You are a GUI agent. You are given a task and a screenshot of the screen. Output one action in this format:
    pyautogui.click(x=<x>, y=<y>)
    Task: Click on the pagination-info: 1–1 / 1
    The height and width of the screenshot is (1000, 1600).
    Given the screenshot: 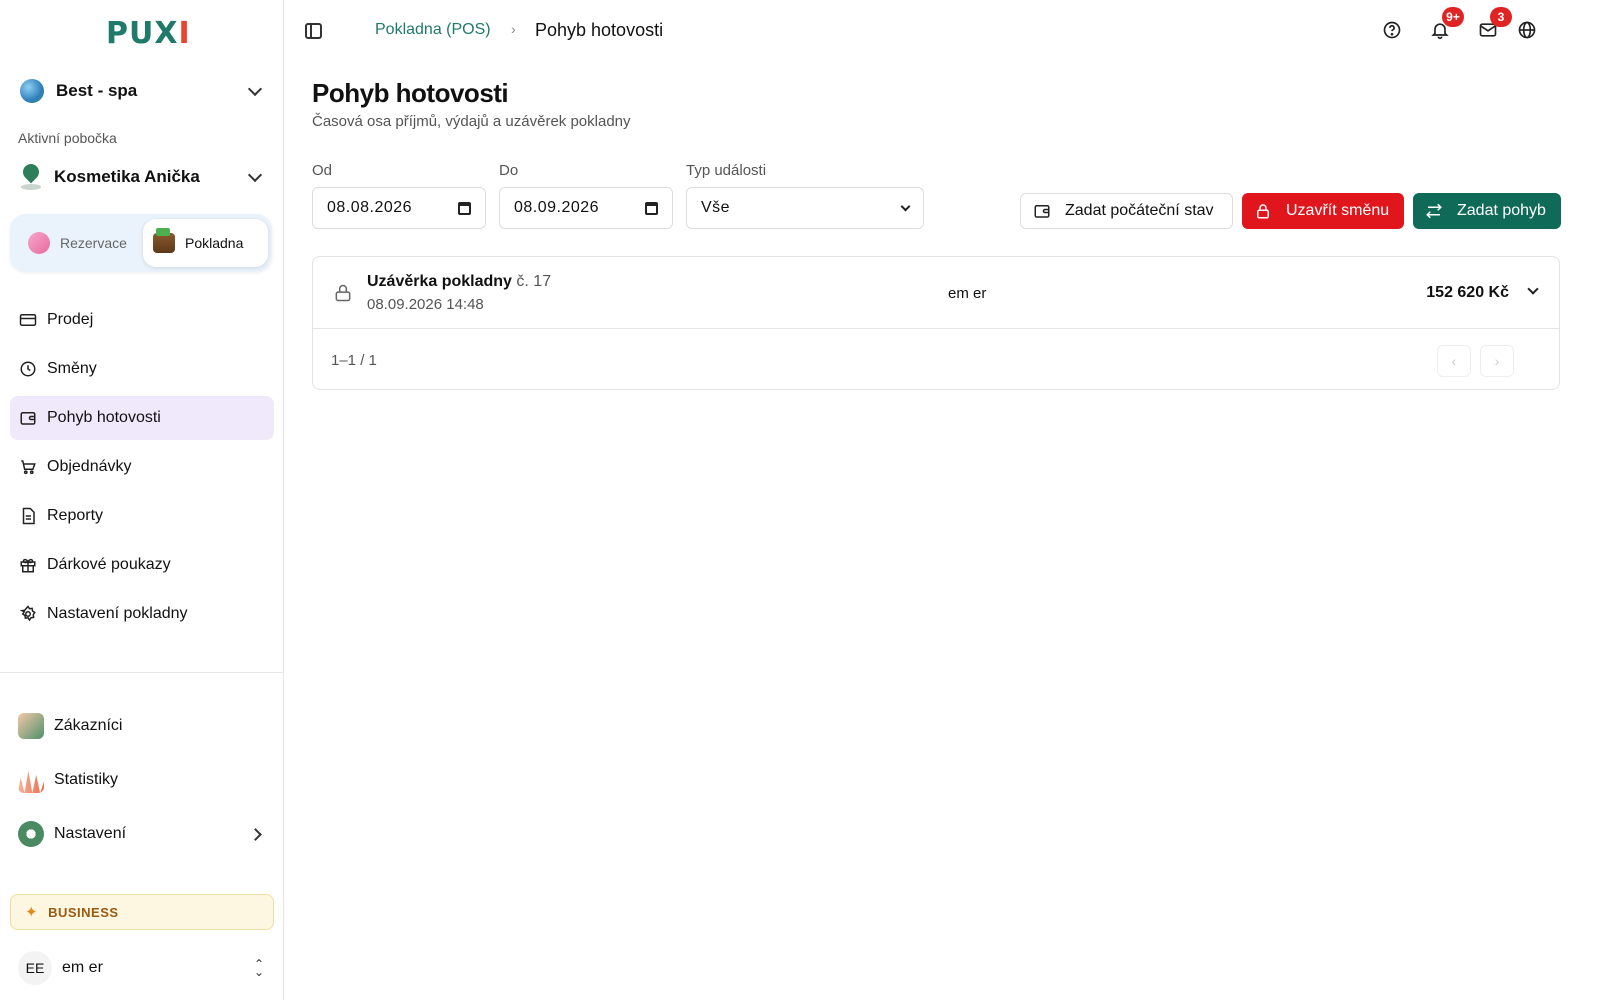 What is the action you would take?
    pyautogui.click(x=354, y=360)
    